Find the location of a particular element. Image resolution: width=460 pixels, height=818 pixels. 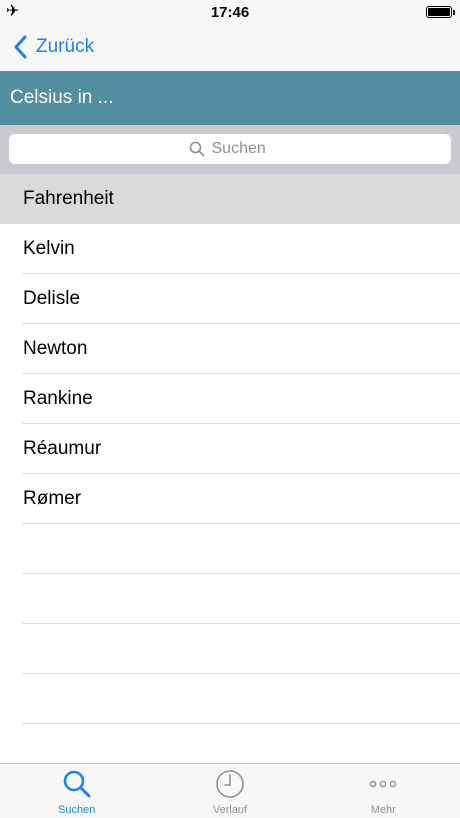

tab-suchen: Suchen is located at coordinates (76, 791).